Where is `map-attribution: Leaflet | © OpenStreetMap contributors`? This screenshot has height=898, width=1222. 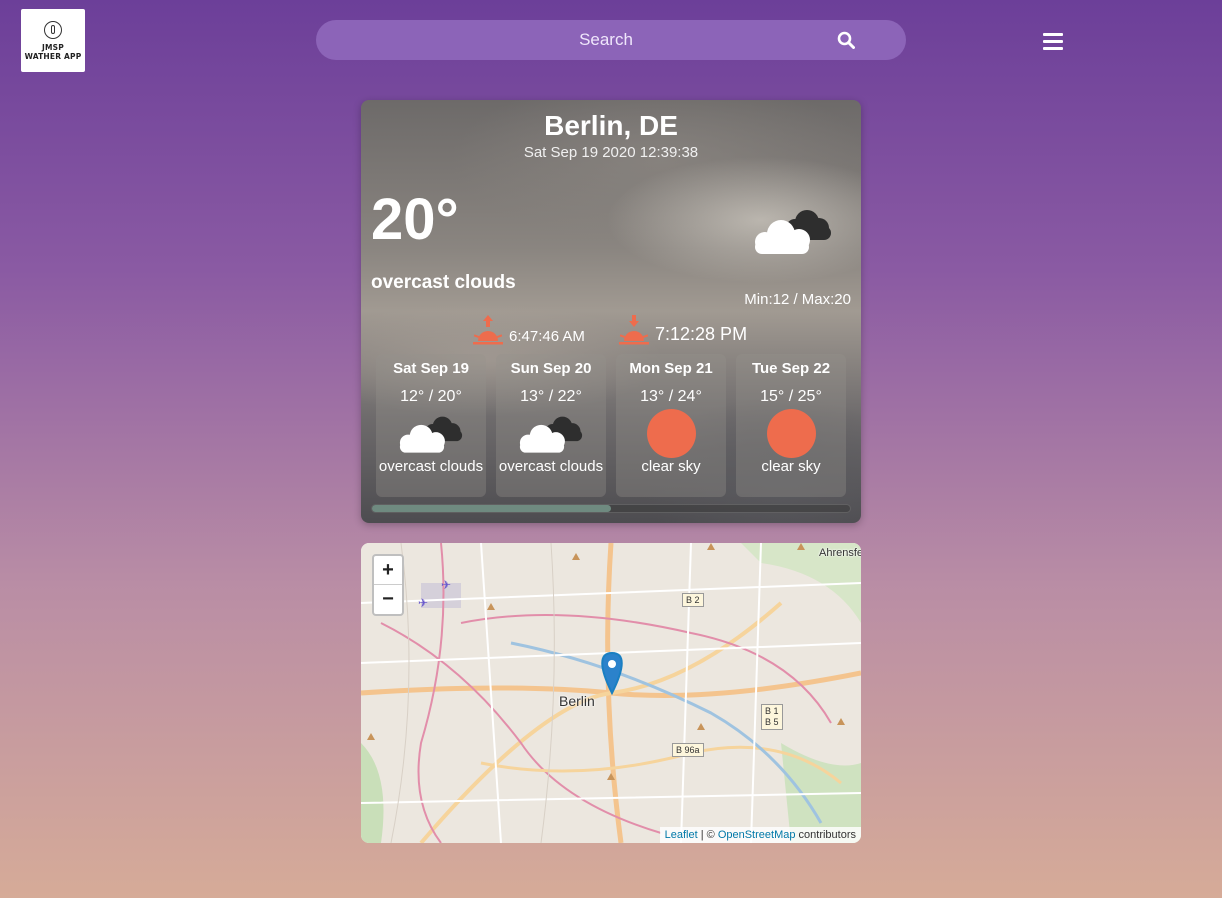 map-attribution: Leaflet | © OpenStreetMap contributors is located at coordinates (760, 835).